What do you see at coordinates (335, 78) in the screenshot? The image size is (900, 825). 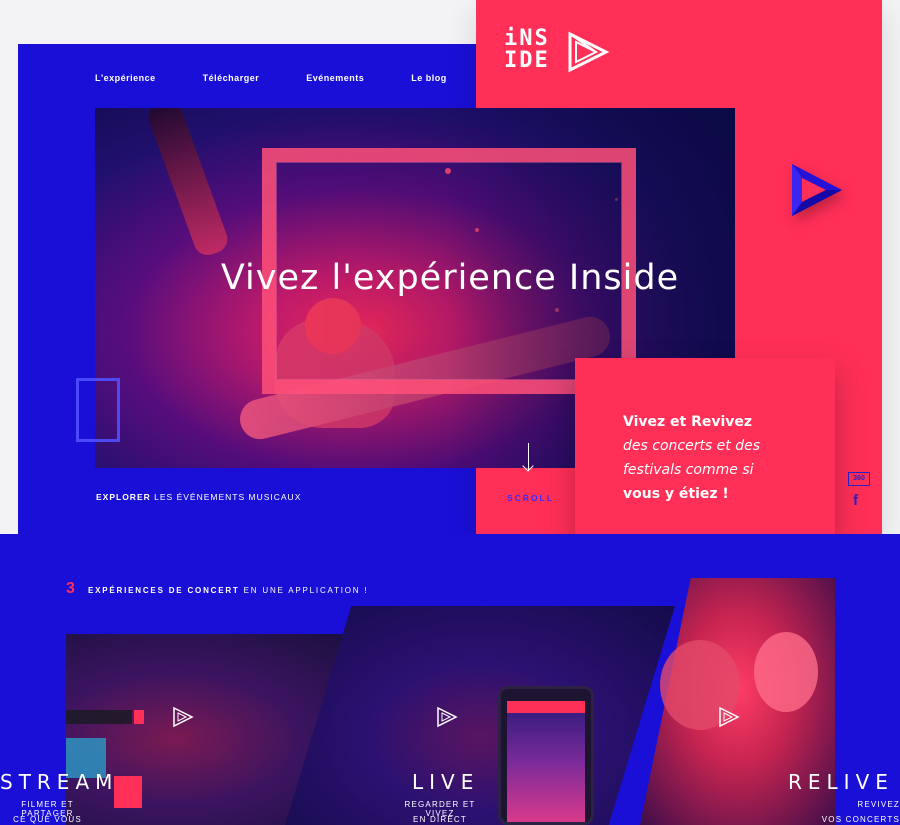 I see `nav-events: Evénements` at bounding box center [335, 78].